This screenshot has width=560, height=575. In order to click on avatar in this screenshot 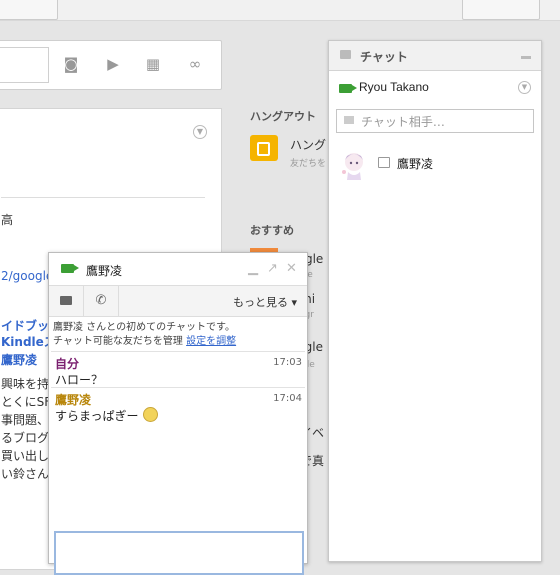, I will do `click(352, 166)`.